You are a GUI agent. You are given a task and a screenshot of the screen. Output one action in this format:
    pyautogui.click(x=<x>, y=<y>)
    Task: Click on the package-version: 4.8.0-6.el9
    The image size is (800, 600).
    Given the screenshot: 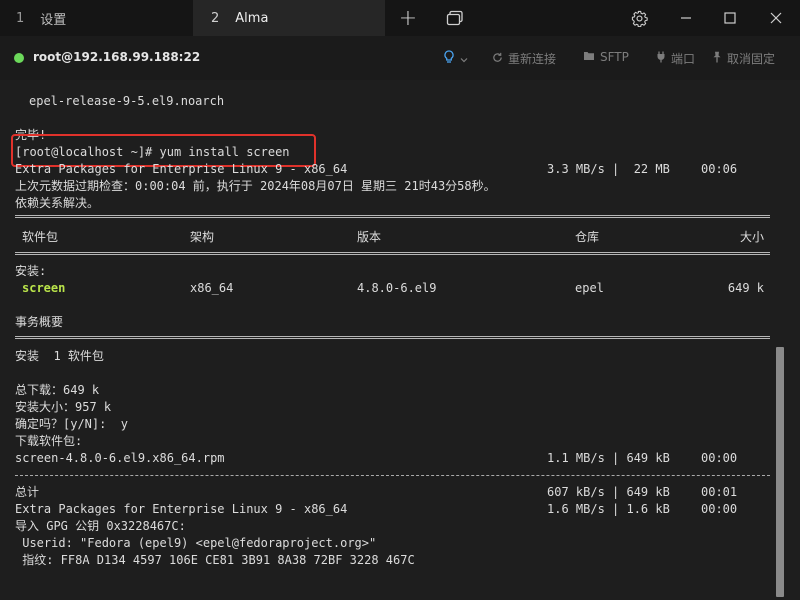 What is the action you would take?
    pyautogui.click(x=397, y=288)
    